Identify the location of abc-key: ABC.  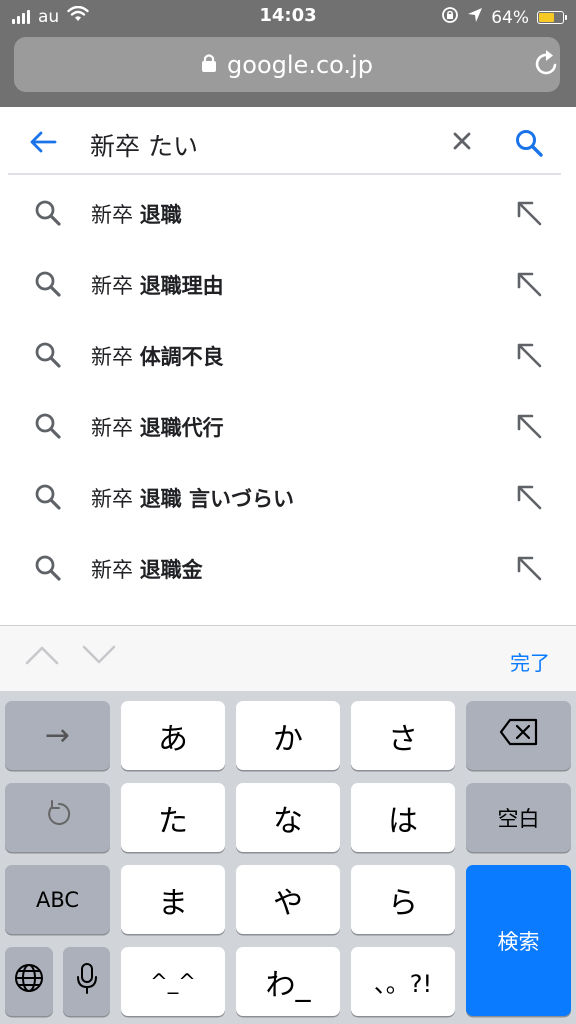
(57, 899).